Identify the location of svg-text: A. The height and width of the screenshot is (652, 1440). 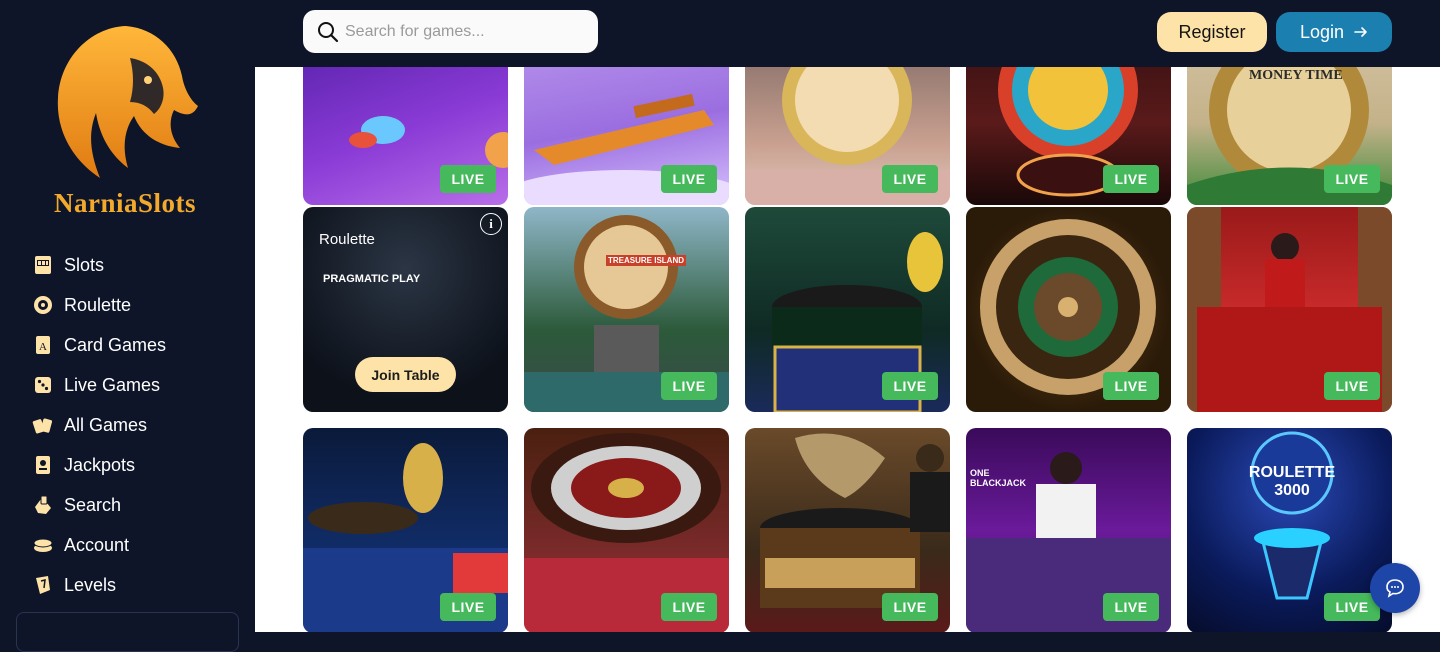
(43, 347).